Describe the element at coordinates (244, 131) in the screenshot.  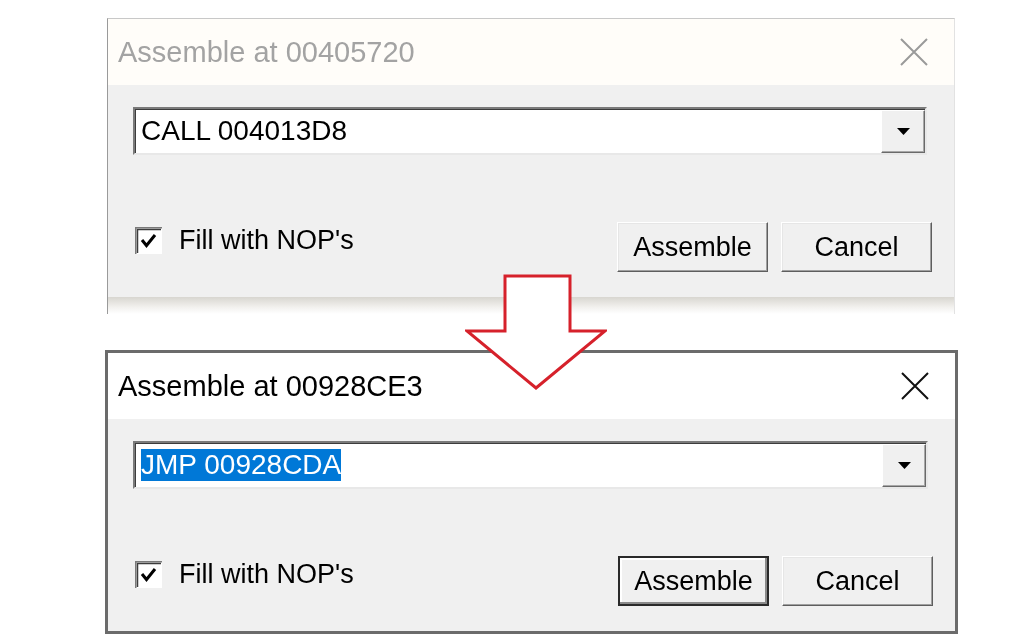
I see `command-text: CALL 004013D8` at that location.